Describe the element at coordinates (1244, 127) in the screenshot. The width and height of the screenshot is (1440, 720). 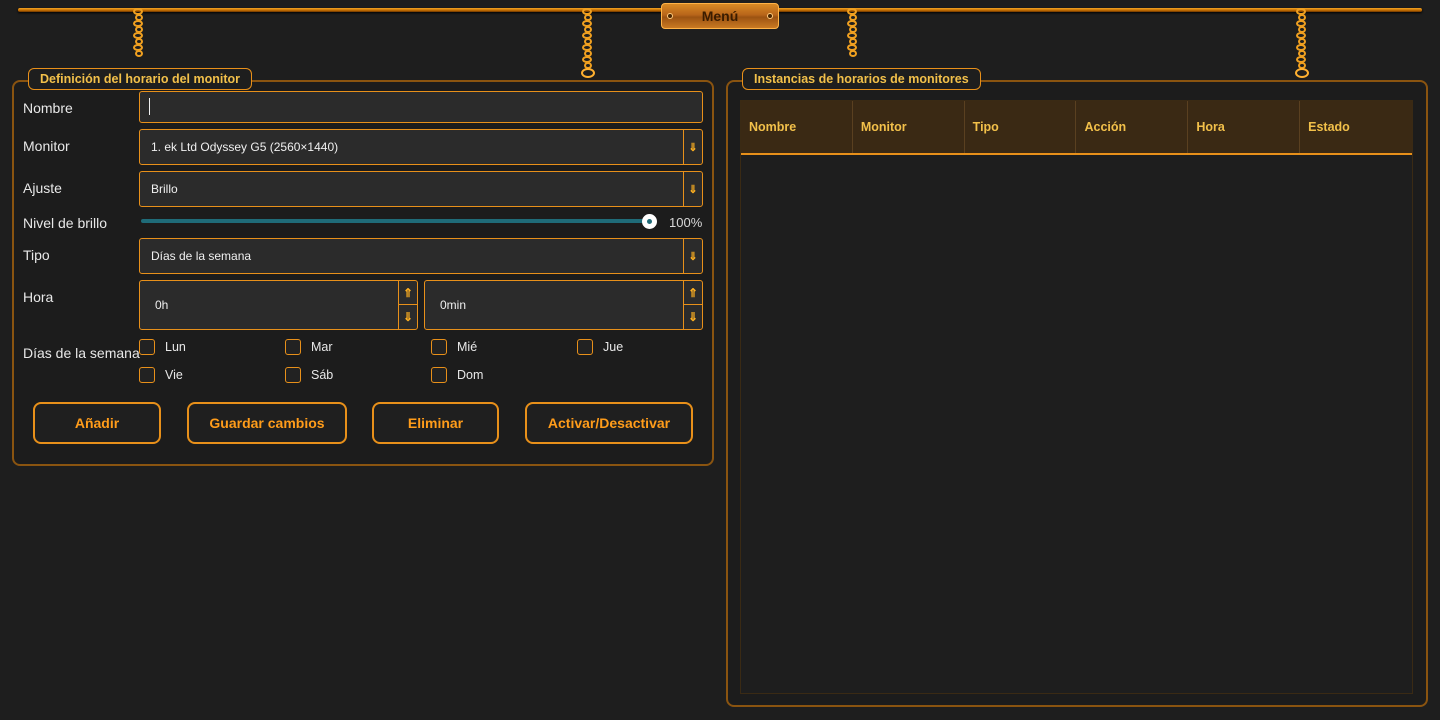
I see `column-header-time: Hora` at that location.